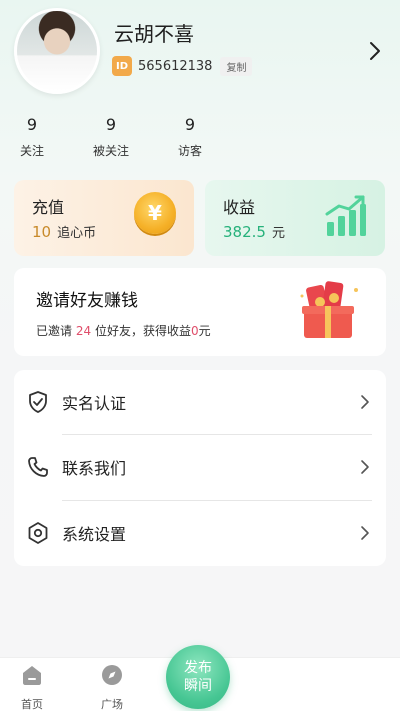  I want to click on recharge-value-row: 10 追心币, so click(64, 231).